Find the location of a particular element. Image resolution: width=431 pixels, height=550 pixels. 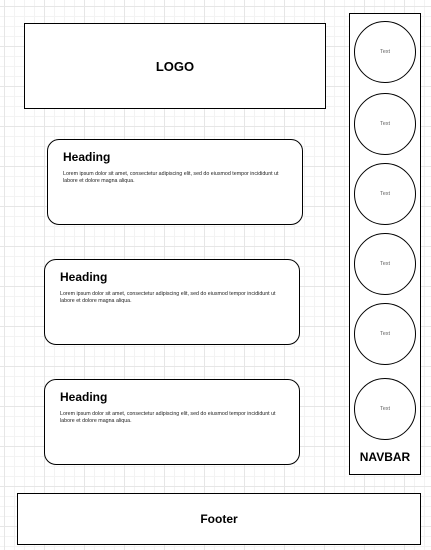

nav-item-2: Text is located at coordinates (385, 124).